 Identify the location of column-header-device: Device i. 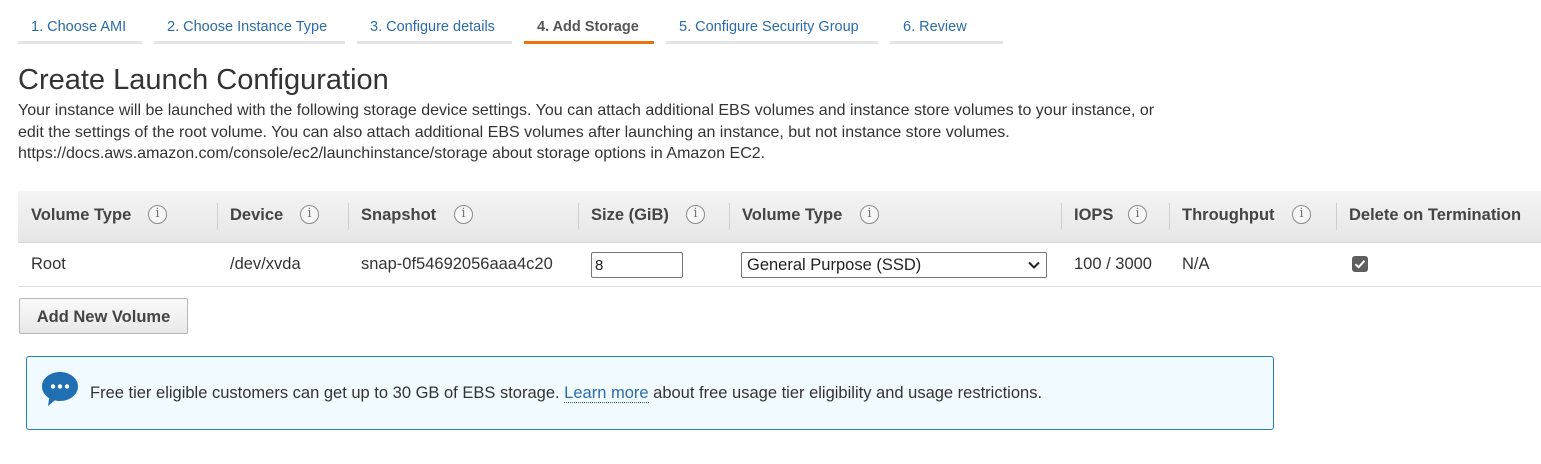
(282, 216).